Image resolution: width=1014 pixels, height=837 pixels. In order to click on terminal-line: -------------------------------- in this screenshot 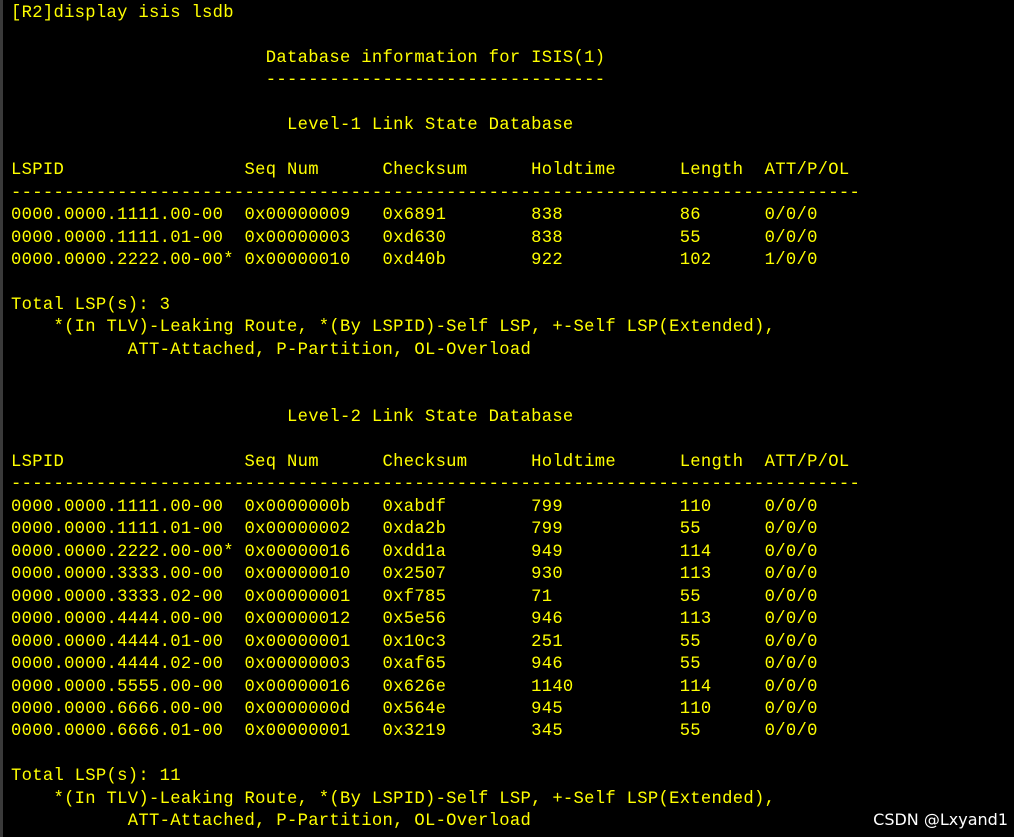, I will do `click(308, 81)`.